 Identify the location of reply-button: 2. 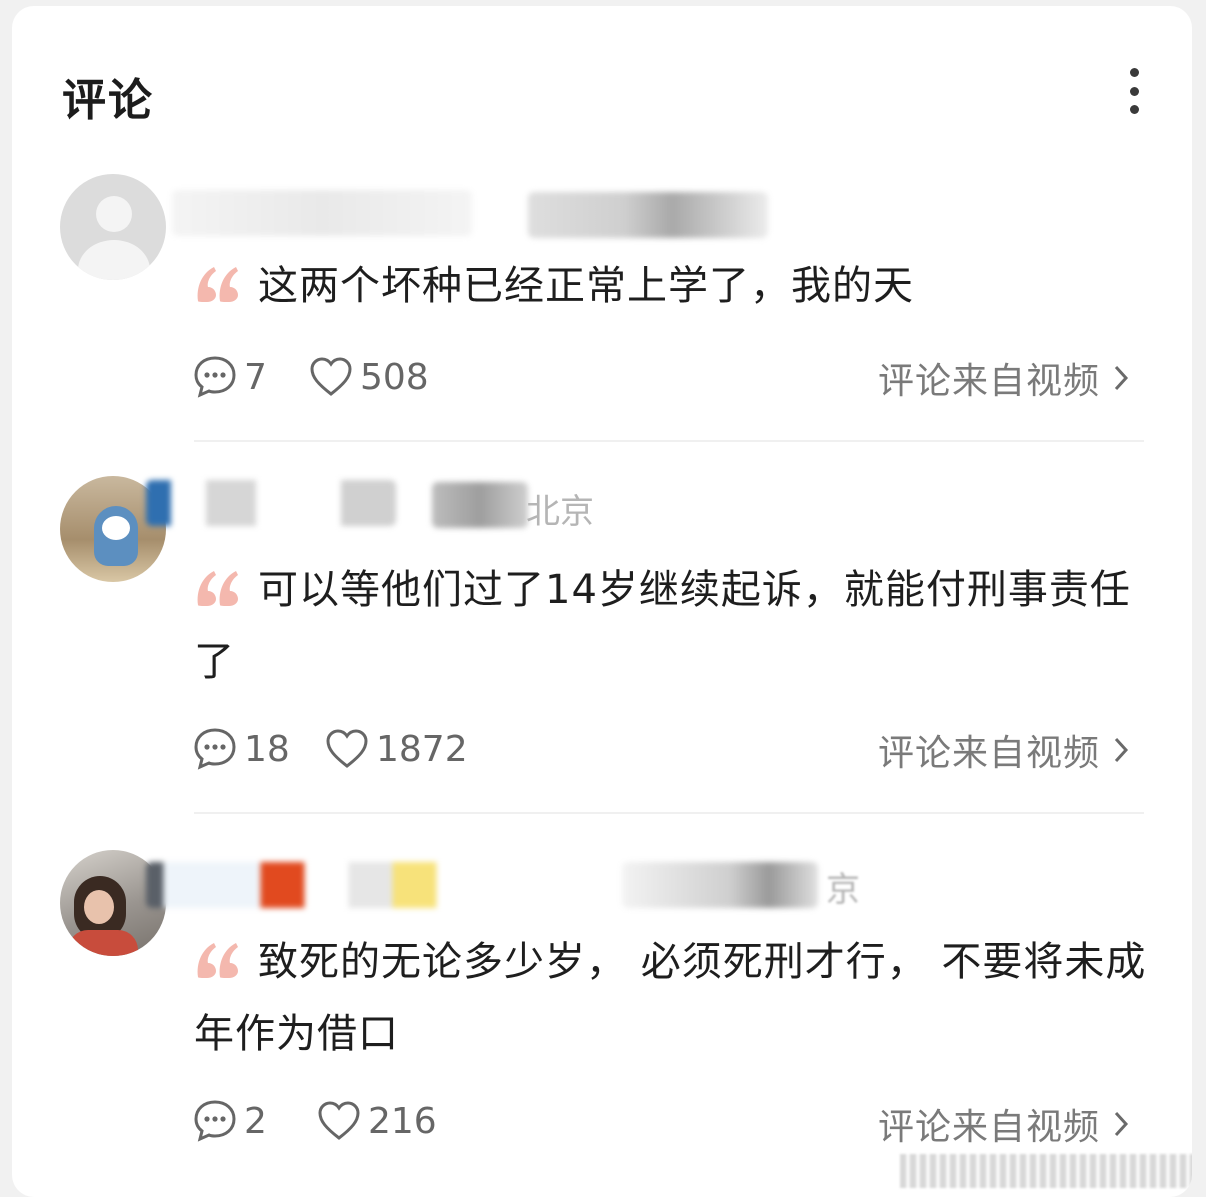
(229, 1121).